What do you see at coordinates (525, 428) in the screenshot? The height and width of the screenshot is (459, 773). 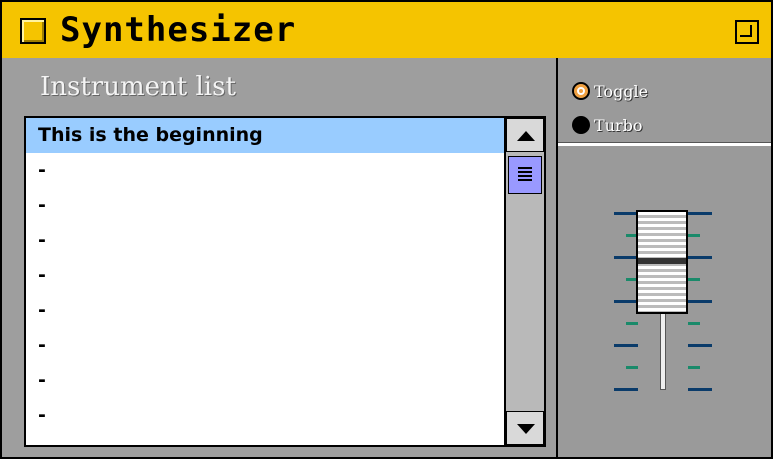 I see `scroll-down-arrow-icon` at bounding box center [525, 428].